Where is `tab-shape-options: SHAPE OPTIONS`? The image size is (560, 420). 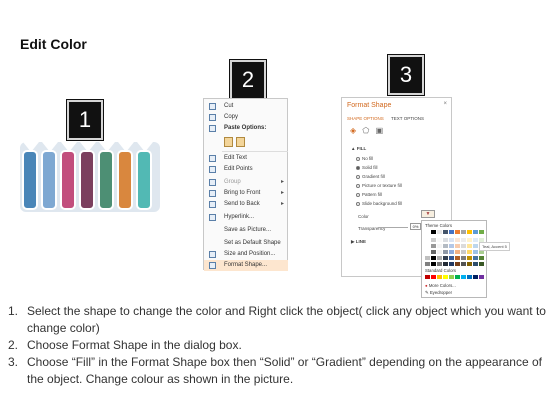
tab-shape-options: SHAPE OPTIONS is located at coordinates (365, 118).